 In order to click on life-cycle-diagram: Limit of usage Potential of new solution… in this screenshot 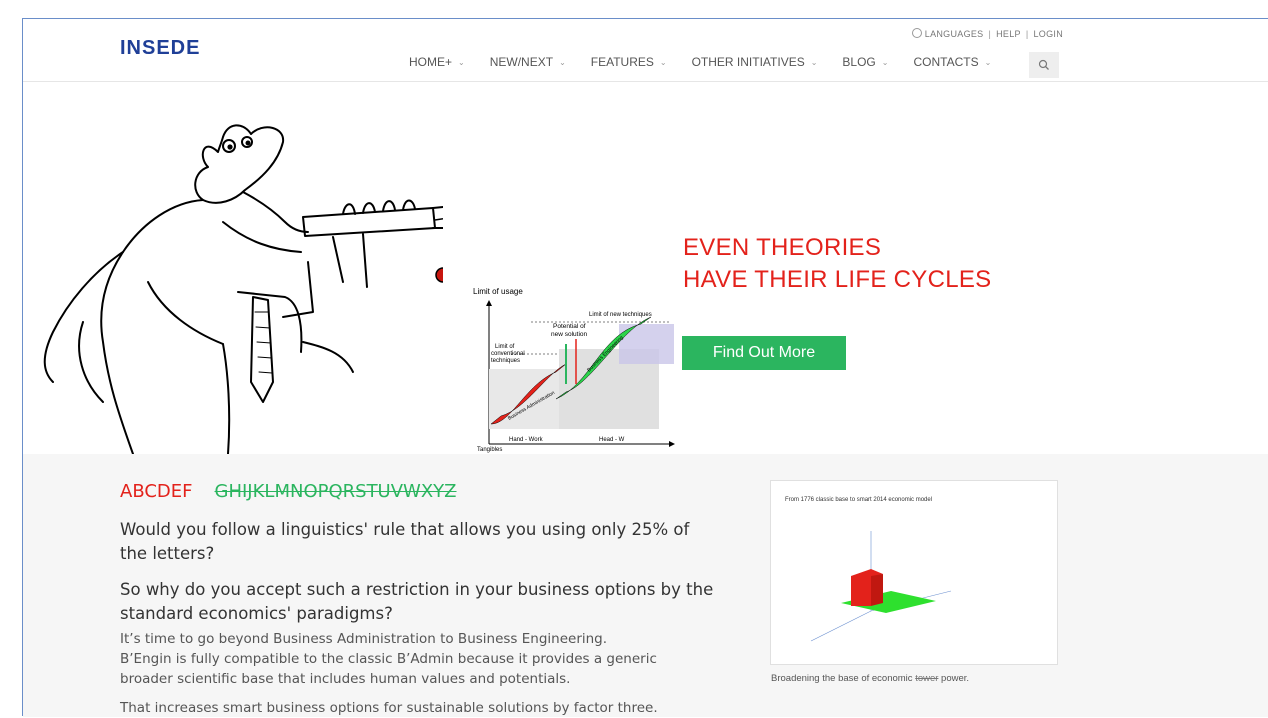, I will do `click(581, 369)`.